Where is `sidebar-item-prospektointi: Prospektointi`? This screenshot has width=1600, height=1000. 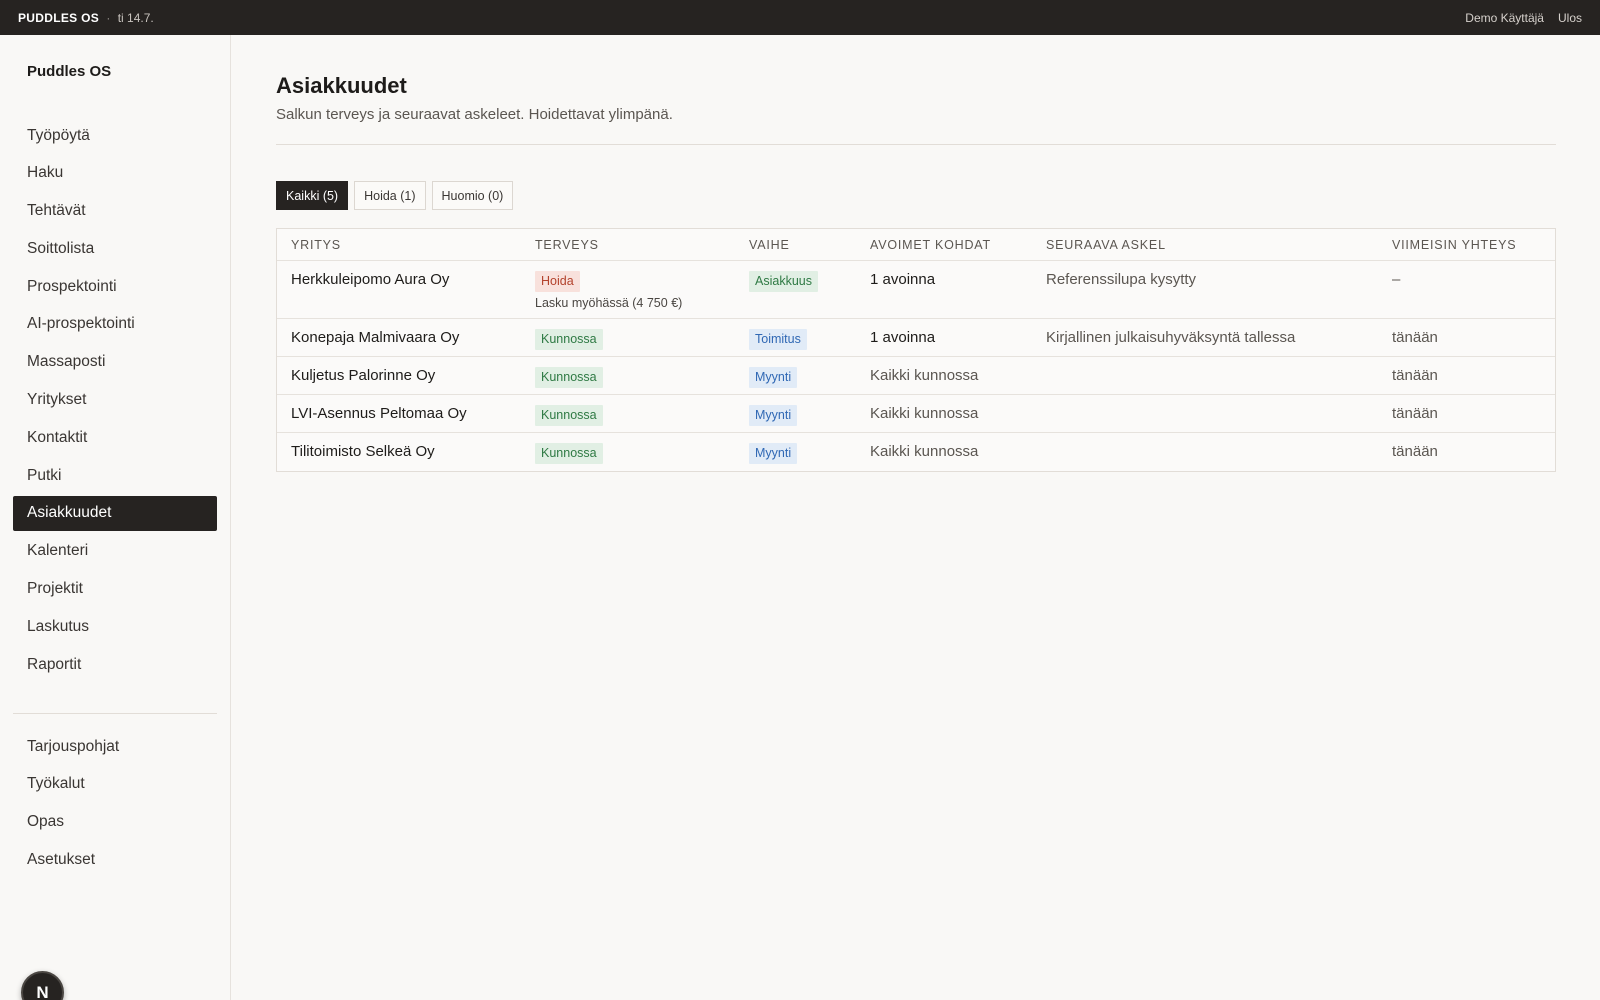
sidebar-item-prospektointi: Prospektointi is located at coordinates (115, 286).